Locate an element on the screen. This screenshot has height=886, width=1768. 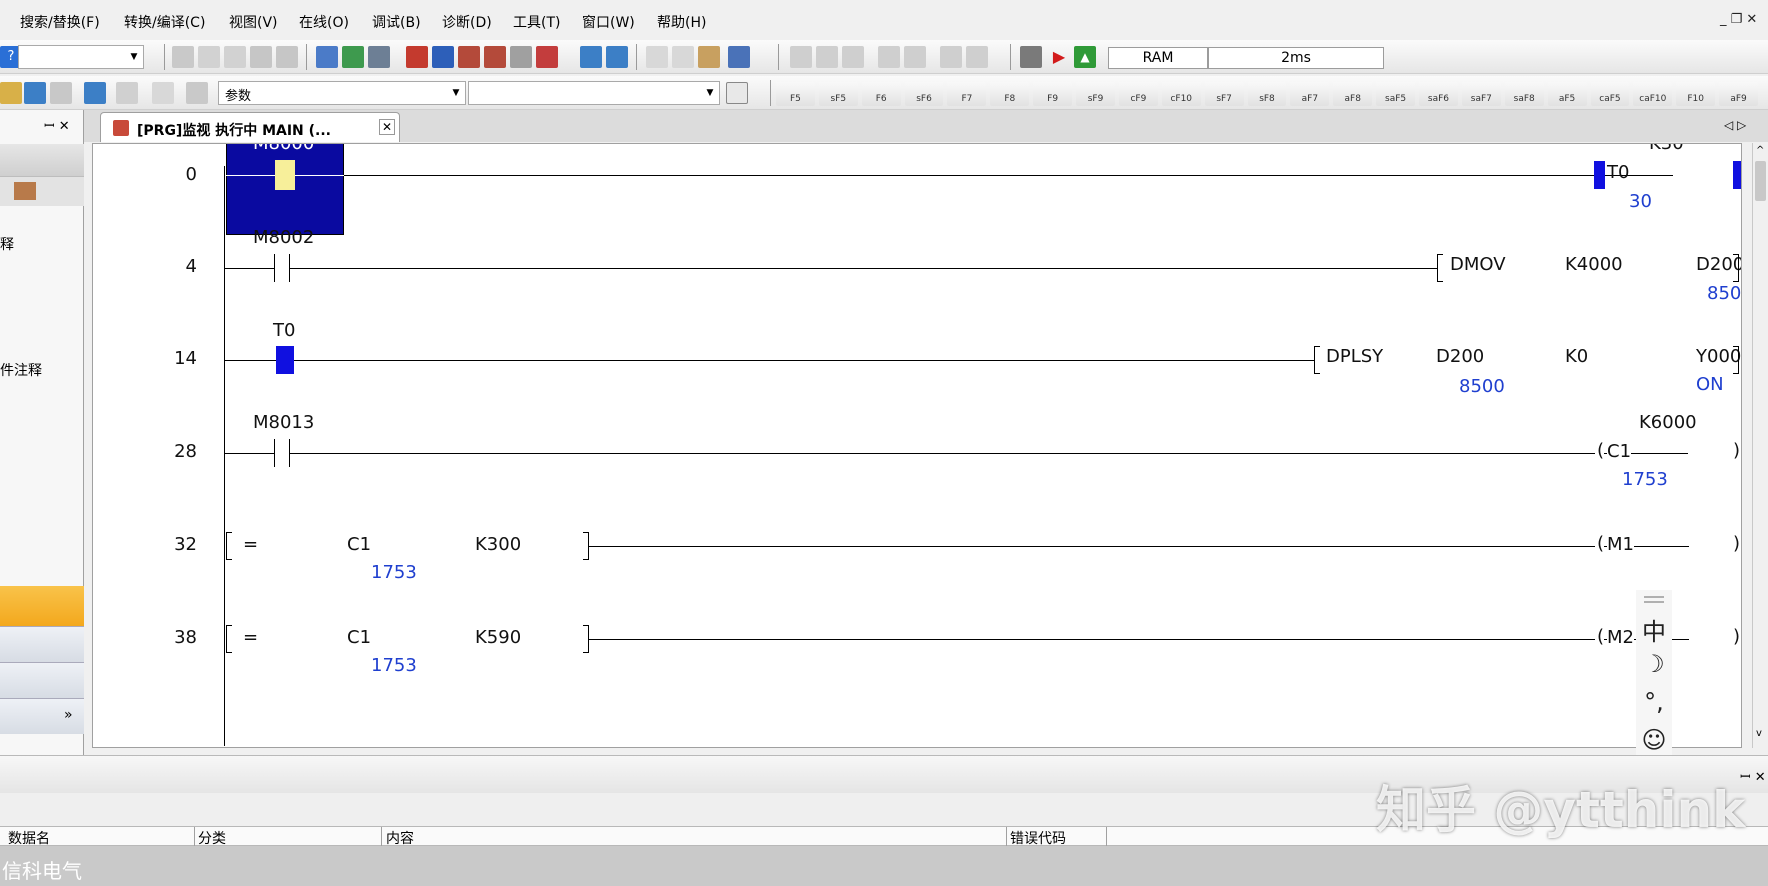
ladder-symbol-button: F6 is located at coordinates (881, 94).